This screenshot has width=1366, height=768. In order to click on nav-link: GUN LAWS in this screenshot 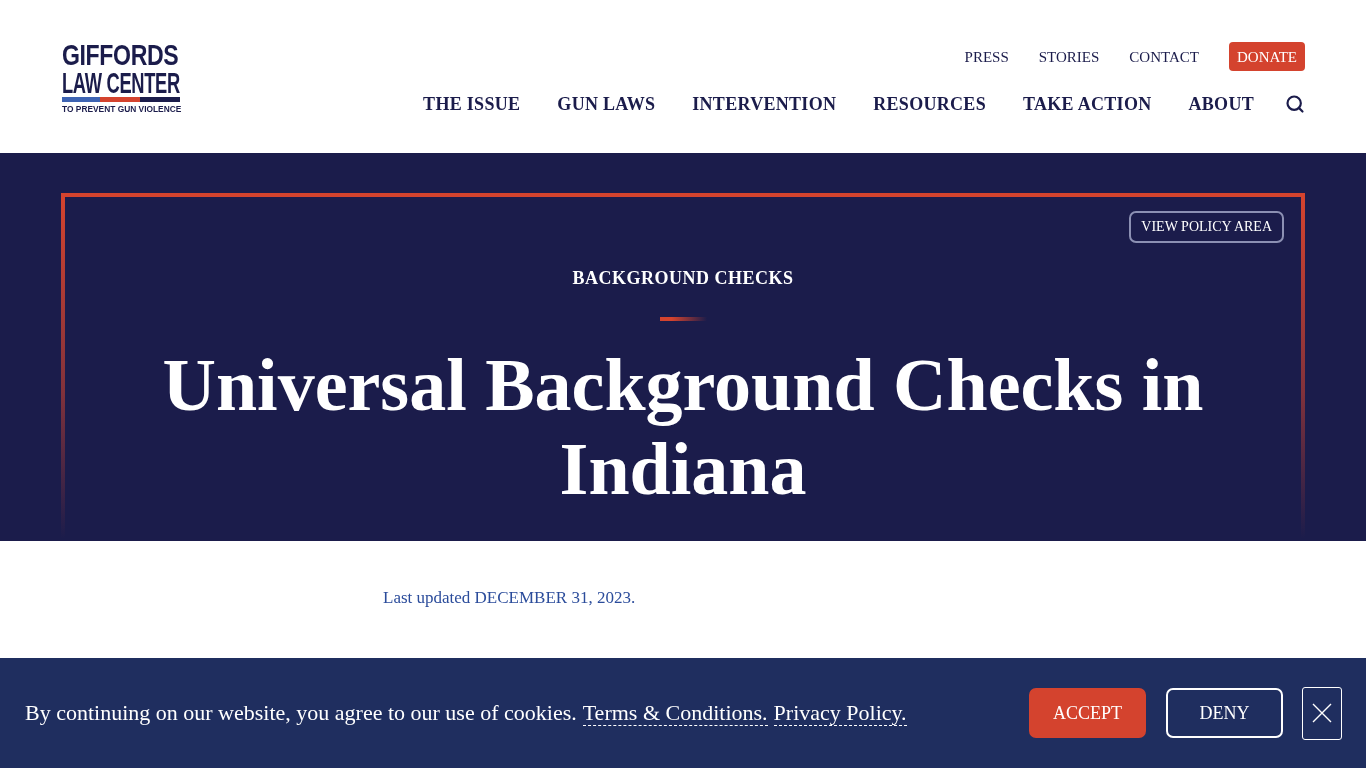, I will do `click(606, 104)`.